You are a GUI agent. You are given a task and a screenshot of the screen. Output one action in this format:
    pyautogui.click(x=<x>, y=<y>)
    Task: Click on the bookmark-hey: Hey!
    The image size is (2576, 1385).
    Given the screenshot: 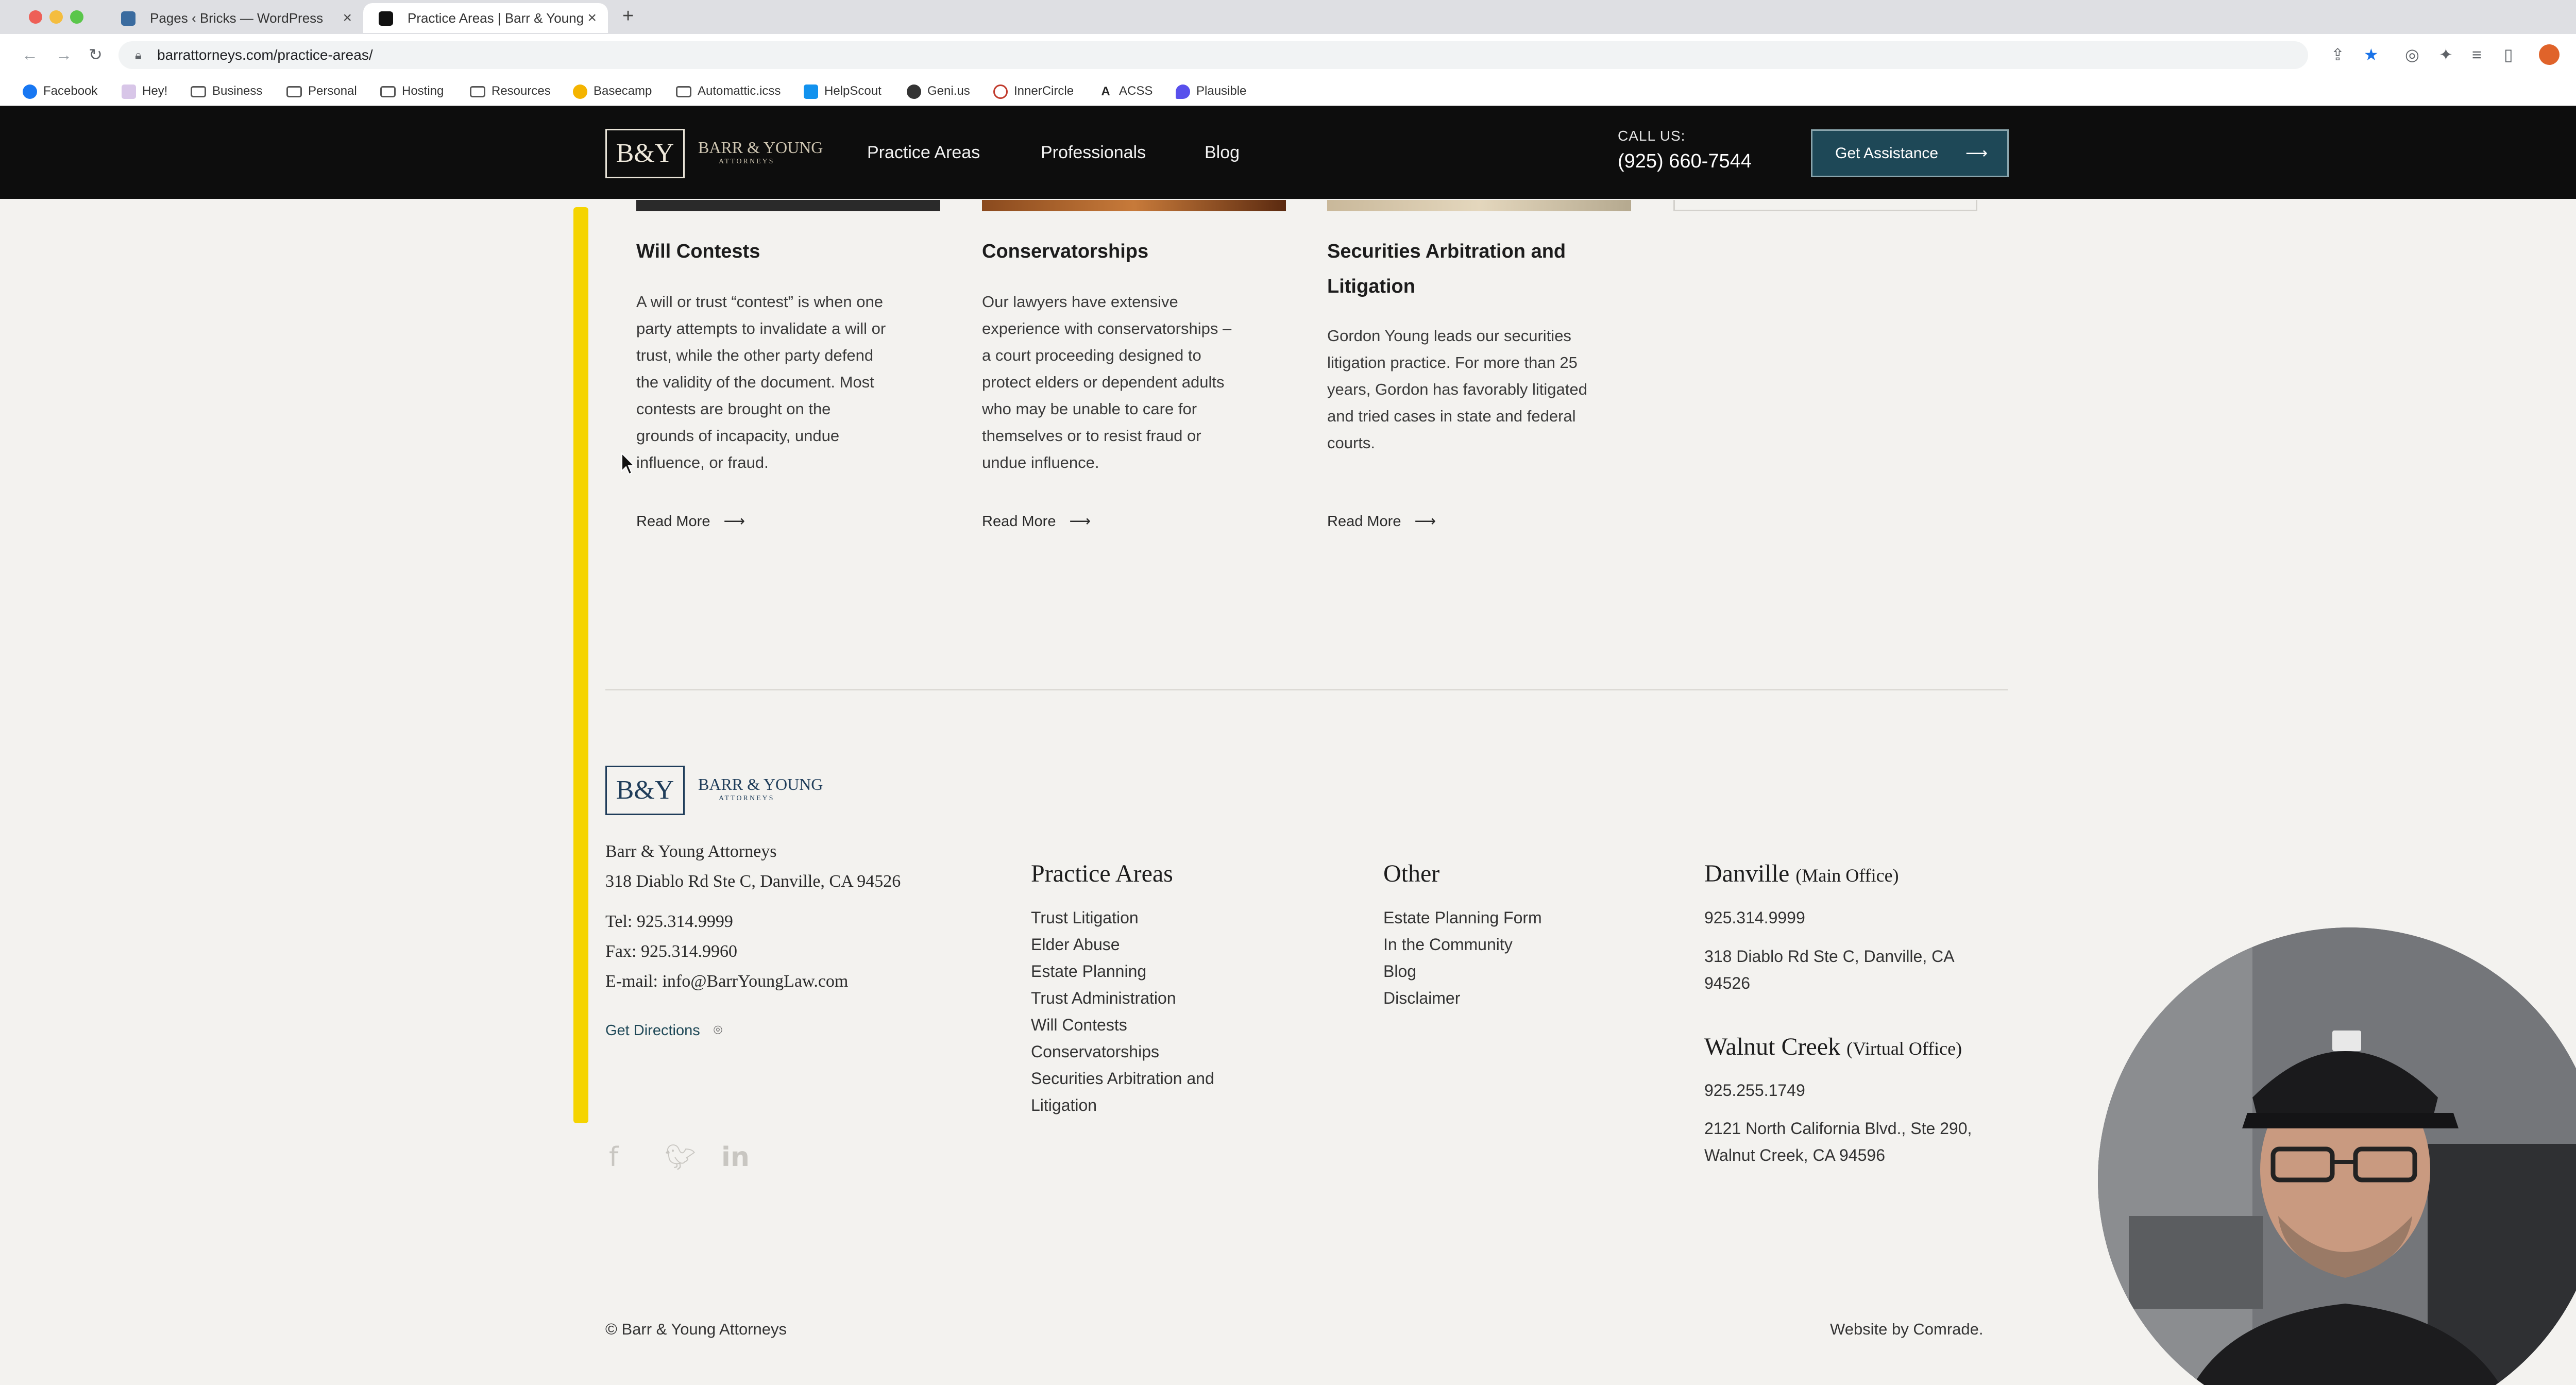 What is the action you would take?
    pyautogui.click(x=144, y=91)
    